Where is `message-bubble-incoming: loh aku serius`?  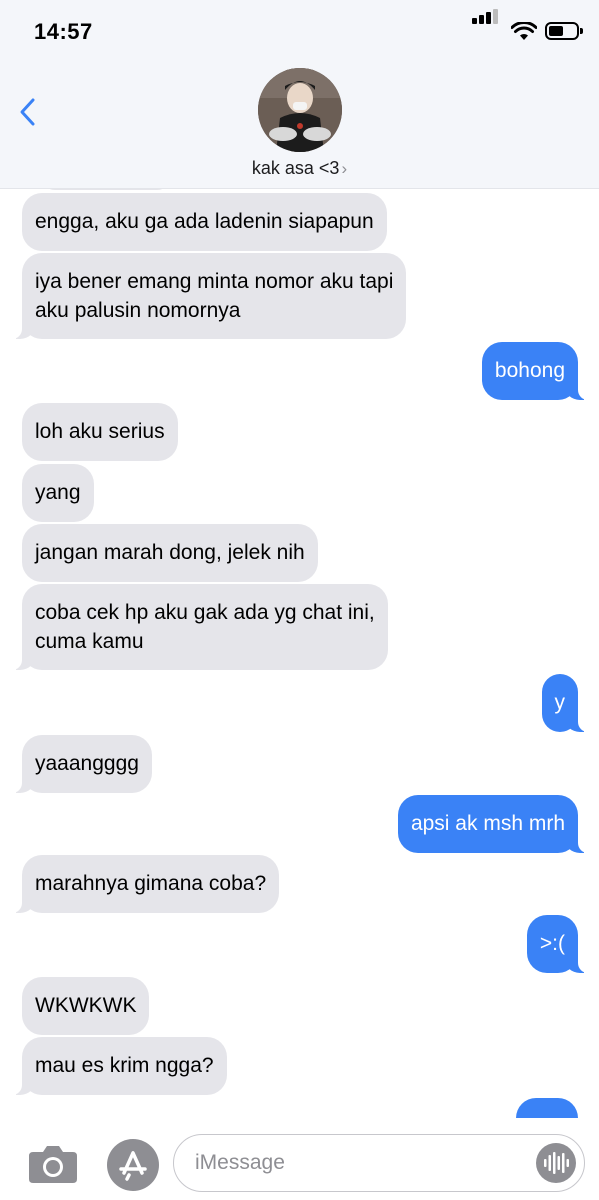 message-bubble-incoming: loh aku serius is located at coordinates (100, 432).